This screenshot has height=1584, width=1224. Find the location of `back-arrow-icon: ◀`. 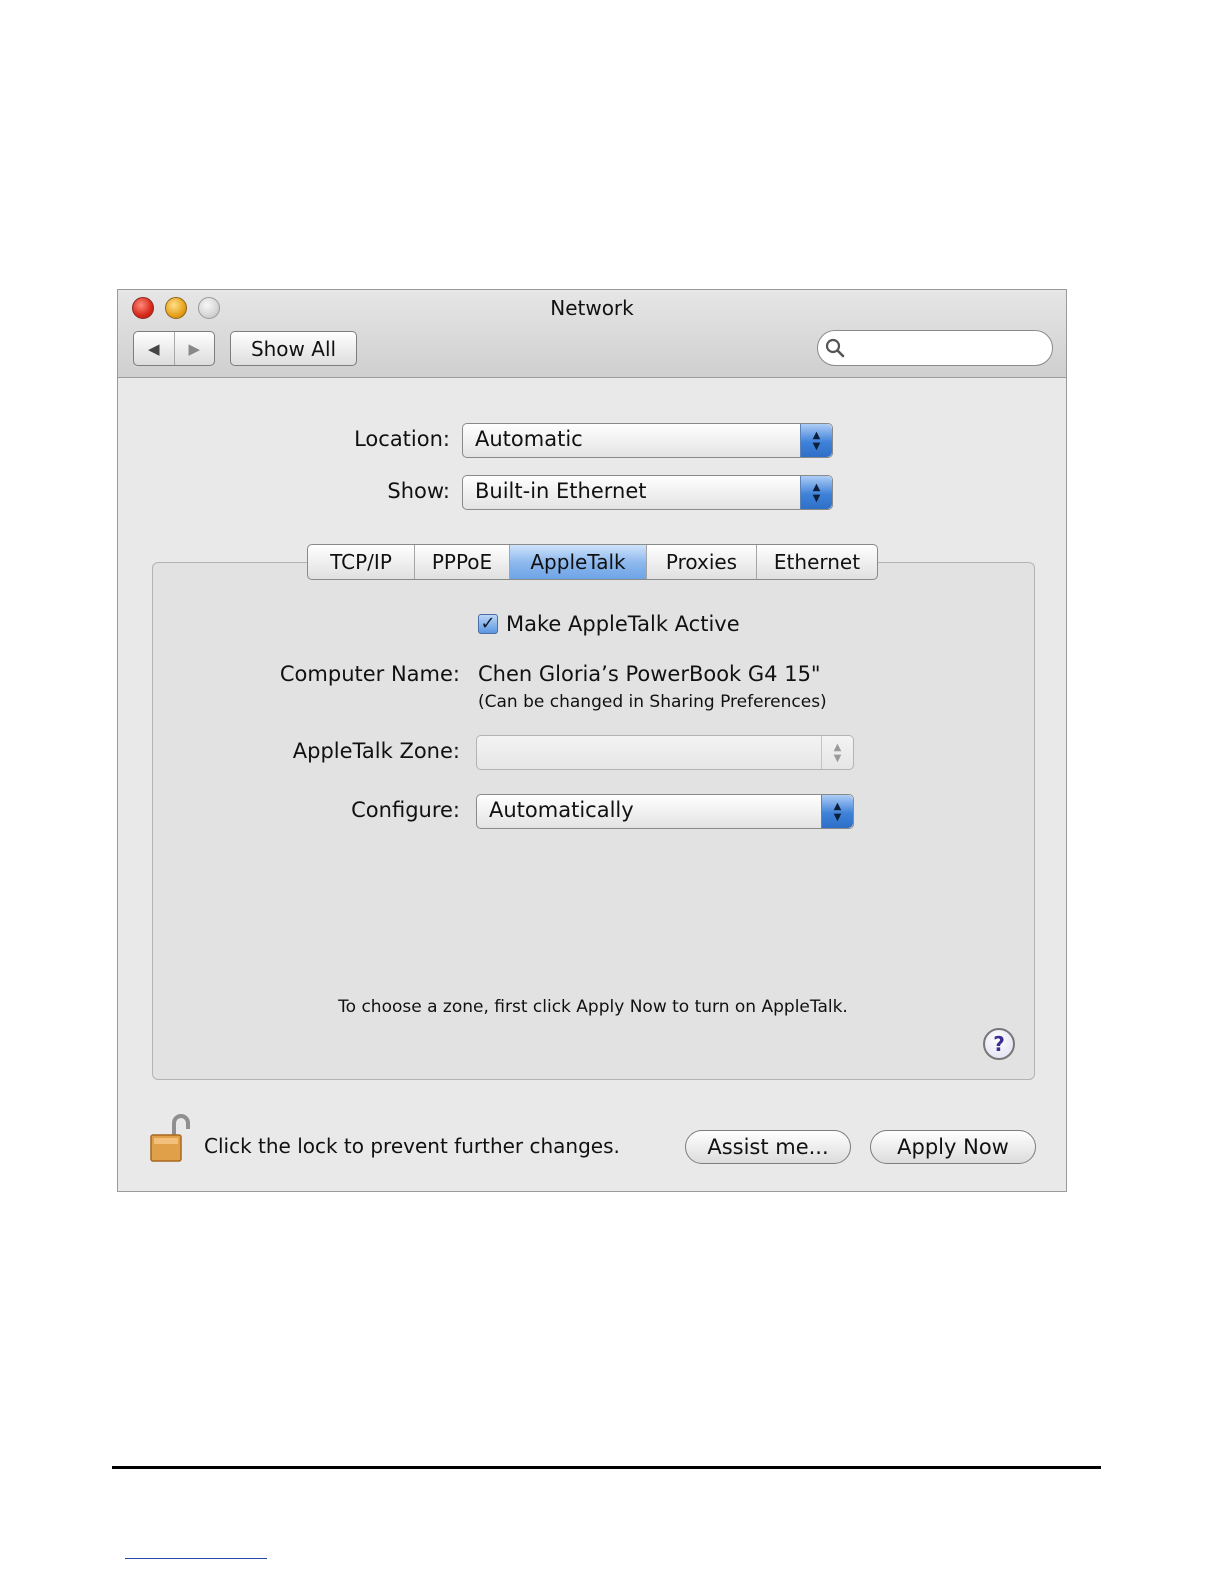

back-arrow-icon: ◀ is located at coordinates (153, 348).